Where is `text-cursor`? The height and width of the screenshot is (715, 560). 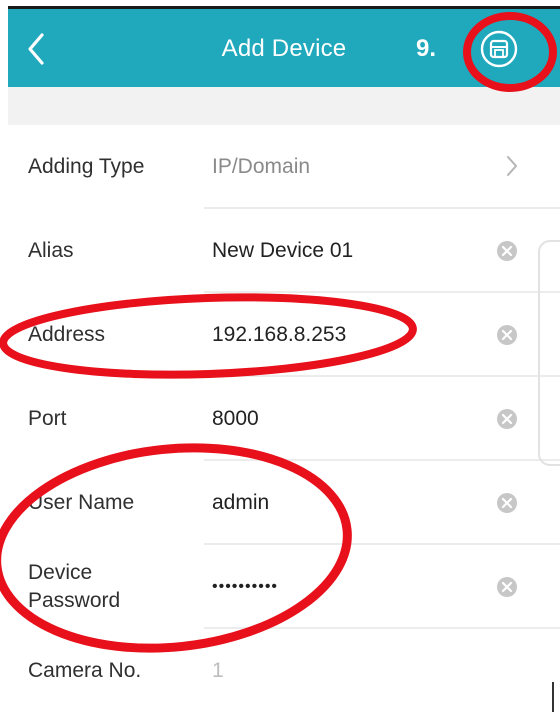
text-cursor is located at coordinates (553, 697).